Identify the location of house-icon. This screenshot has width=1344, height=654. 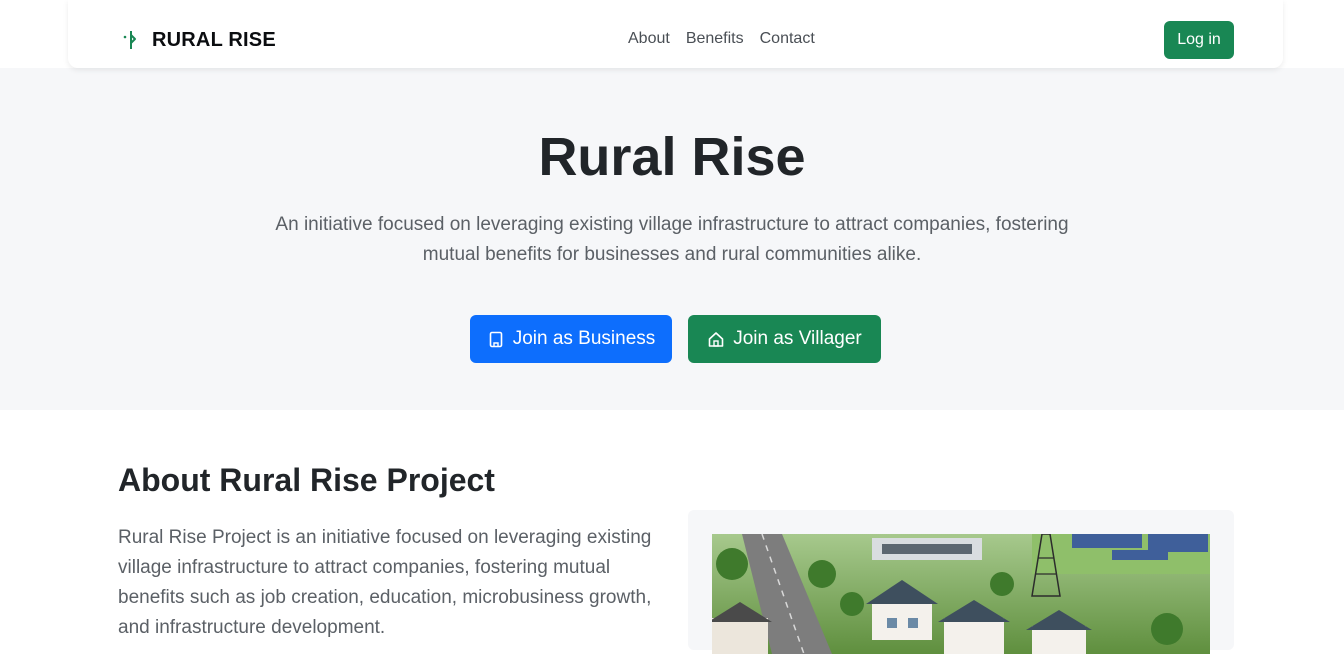
(716, 339).